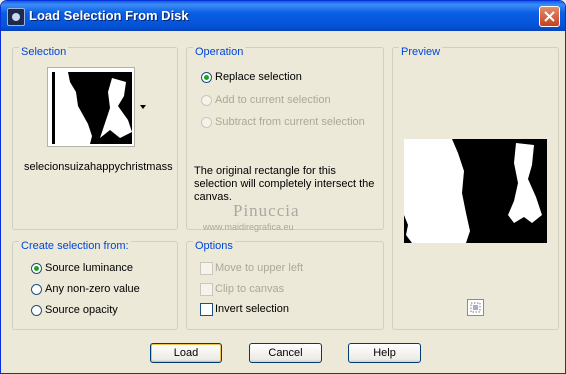  What do you see at coordinates (384, 353) in the screenshot?
I see `help-button: Help` at bounding box center [384, 353].